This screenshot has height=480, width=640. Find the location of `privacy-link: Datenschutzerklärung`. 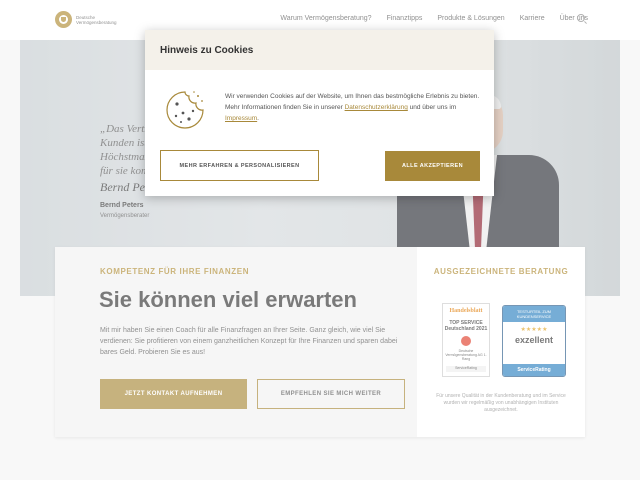

privacy-link: Datenschutzerklärung is located at coordinates (376, 107).